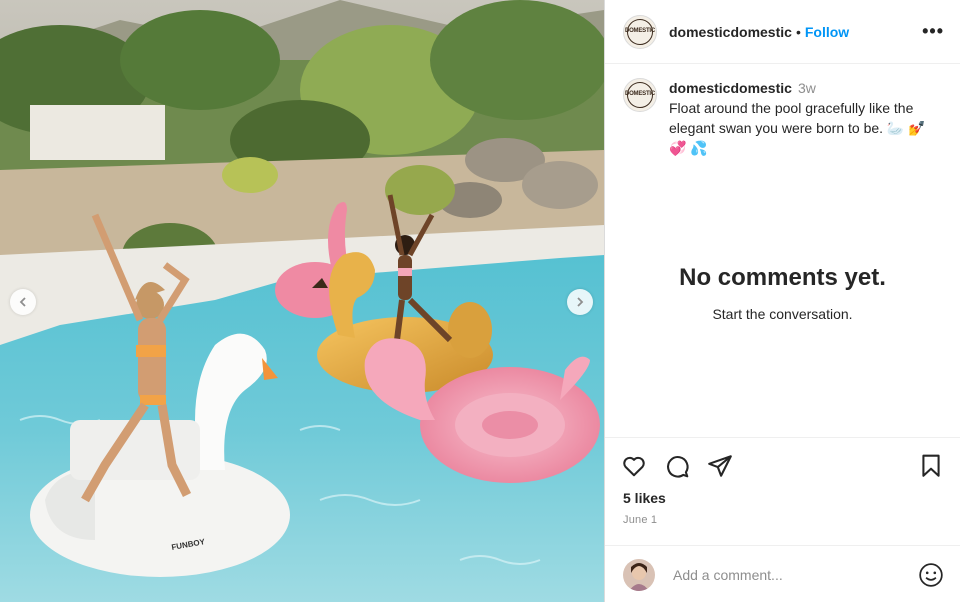  What do you see at coordinates (730, 32) in the screenshot?
I see `author-username: domesticdomestic` at bounding box center [730, 32].